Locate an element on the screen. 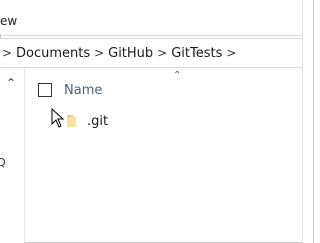  breadcrumb-gittests: GitTests is located at coordinates (196, 53).